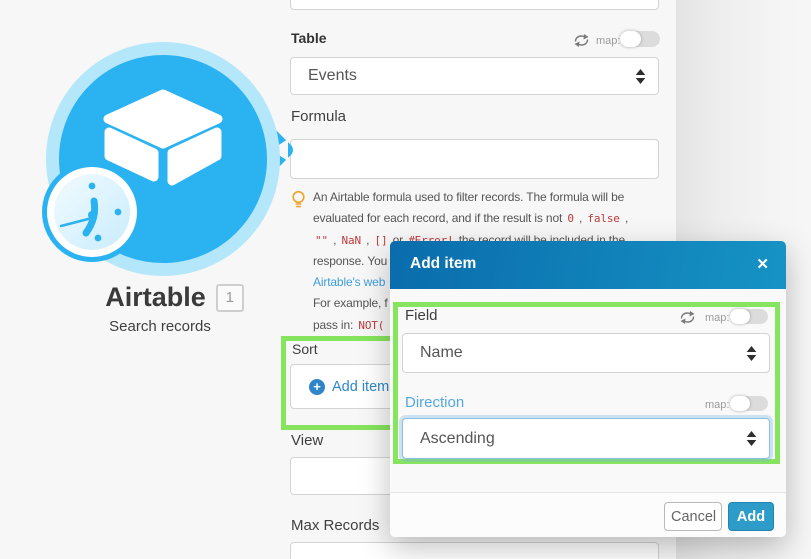  Describe the element at coordinates (92, 212) in the screenshot. I see `clock-icon` at that location.